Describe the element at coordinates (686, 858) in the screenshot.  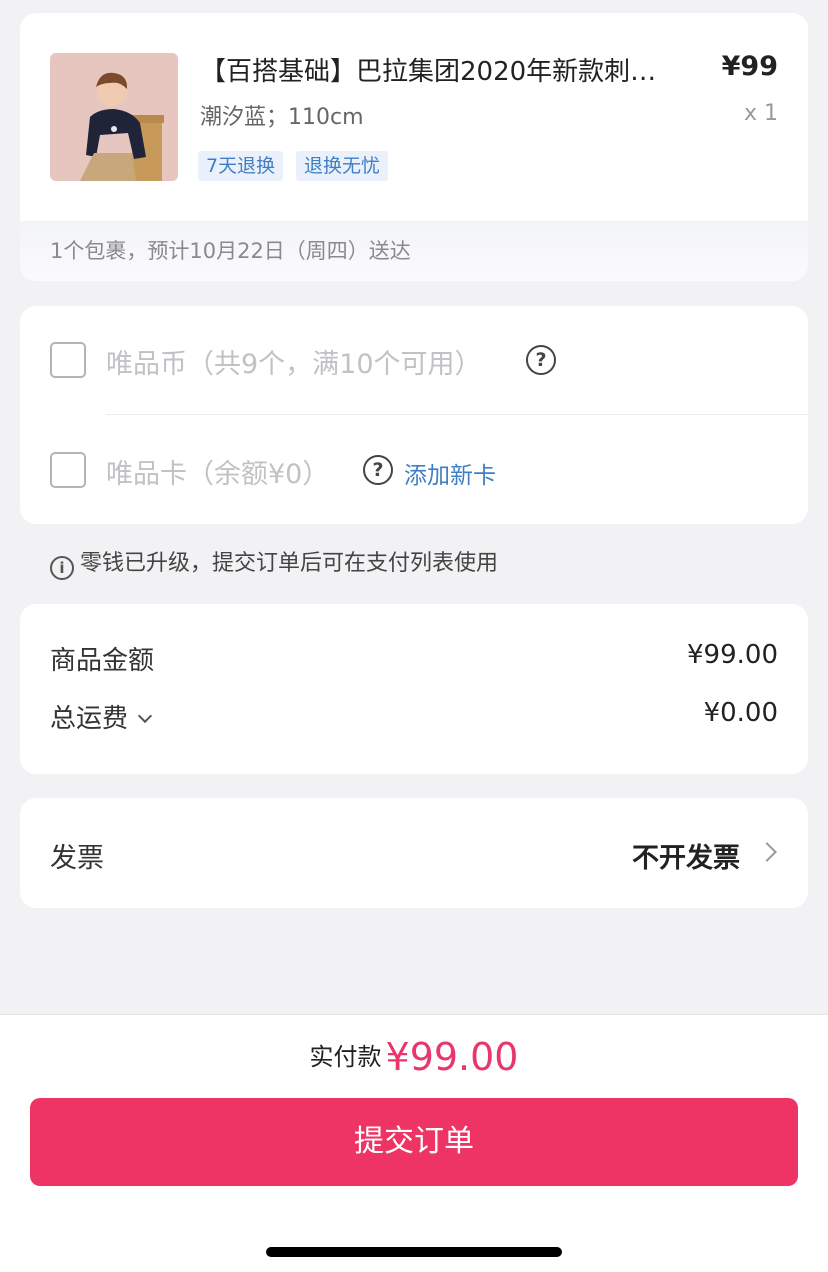
I see `invoice-value: 不开发票` at that location.